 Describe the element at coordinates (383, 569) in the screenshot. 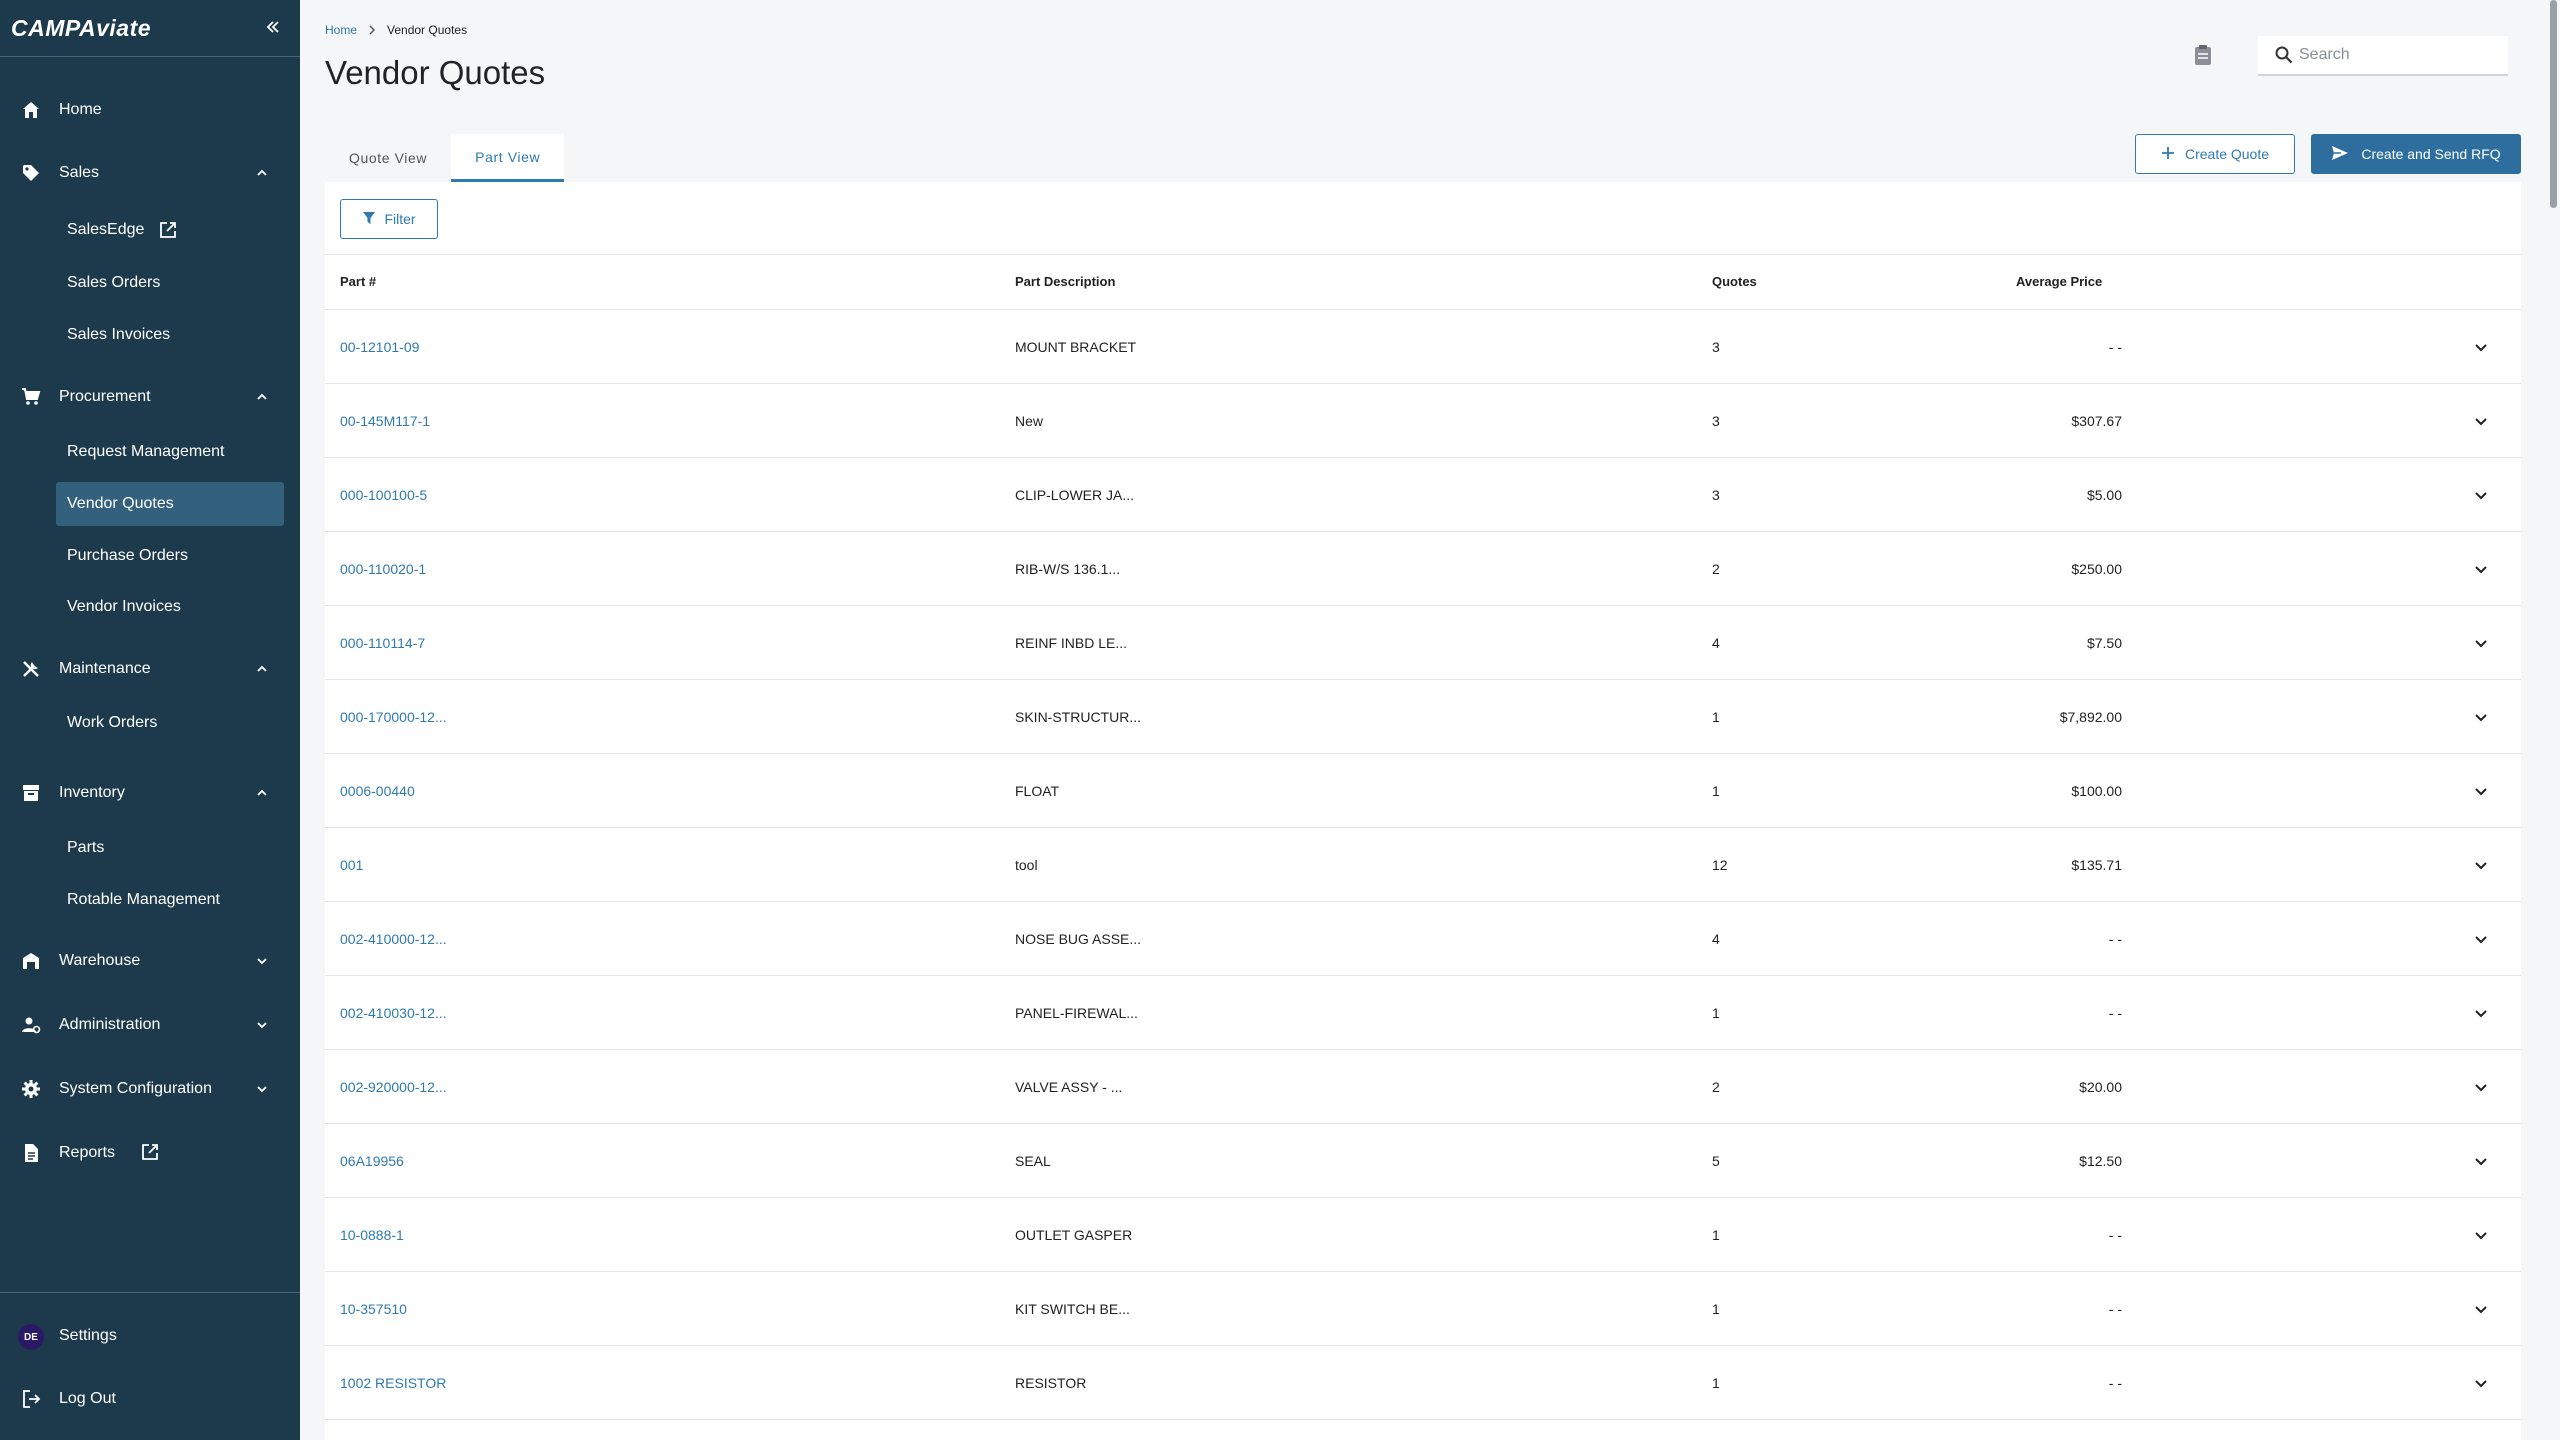

I see `part-number-link: 000-110020-1` at that location.